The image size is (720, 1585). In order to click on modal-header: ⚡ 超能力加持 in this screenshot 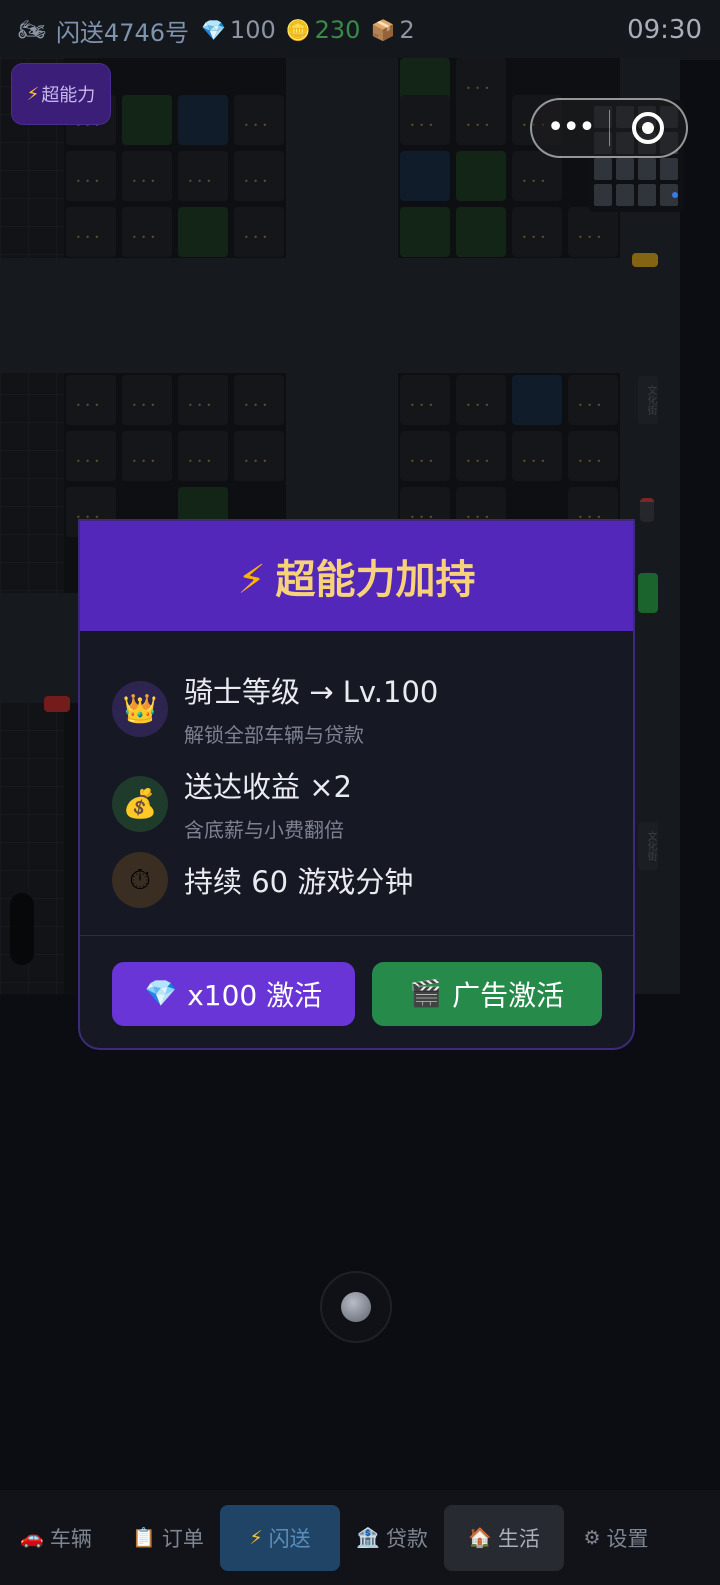, I will do `click(356, 576)`.